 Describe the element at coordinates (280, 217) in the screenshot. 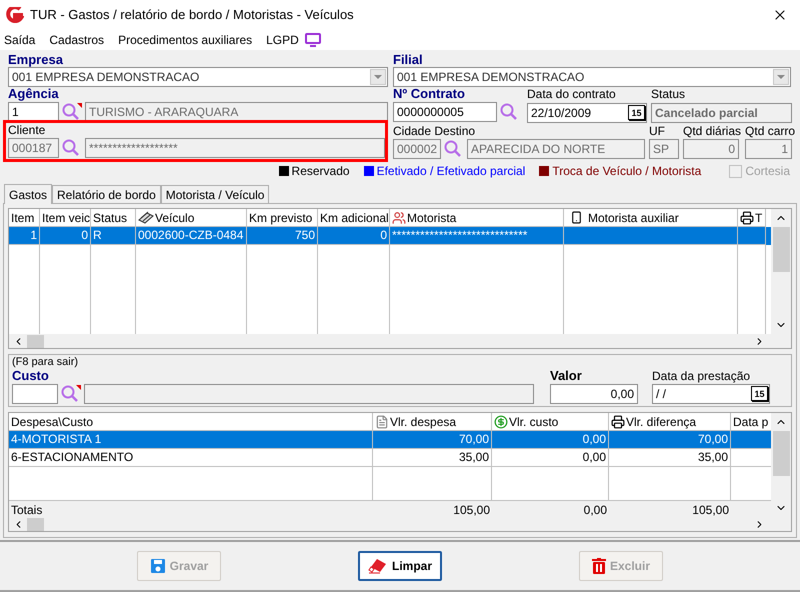

I see `column-header: Km previsto` at that location.